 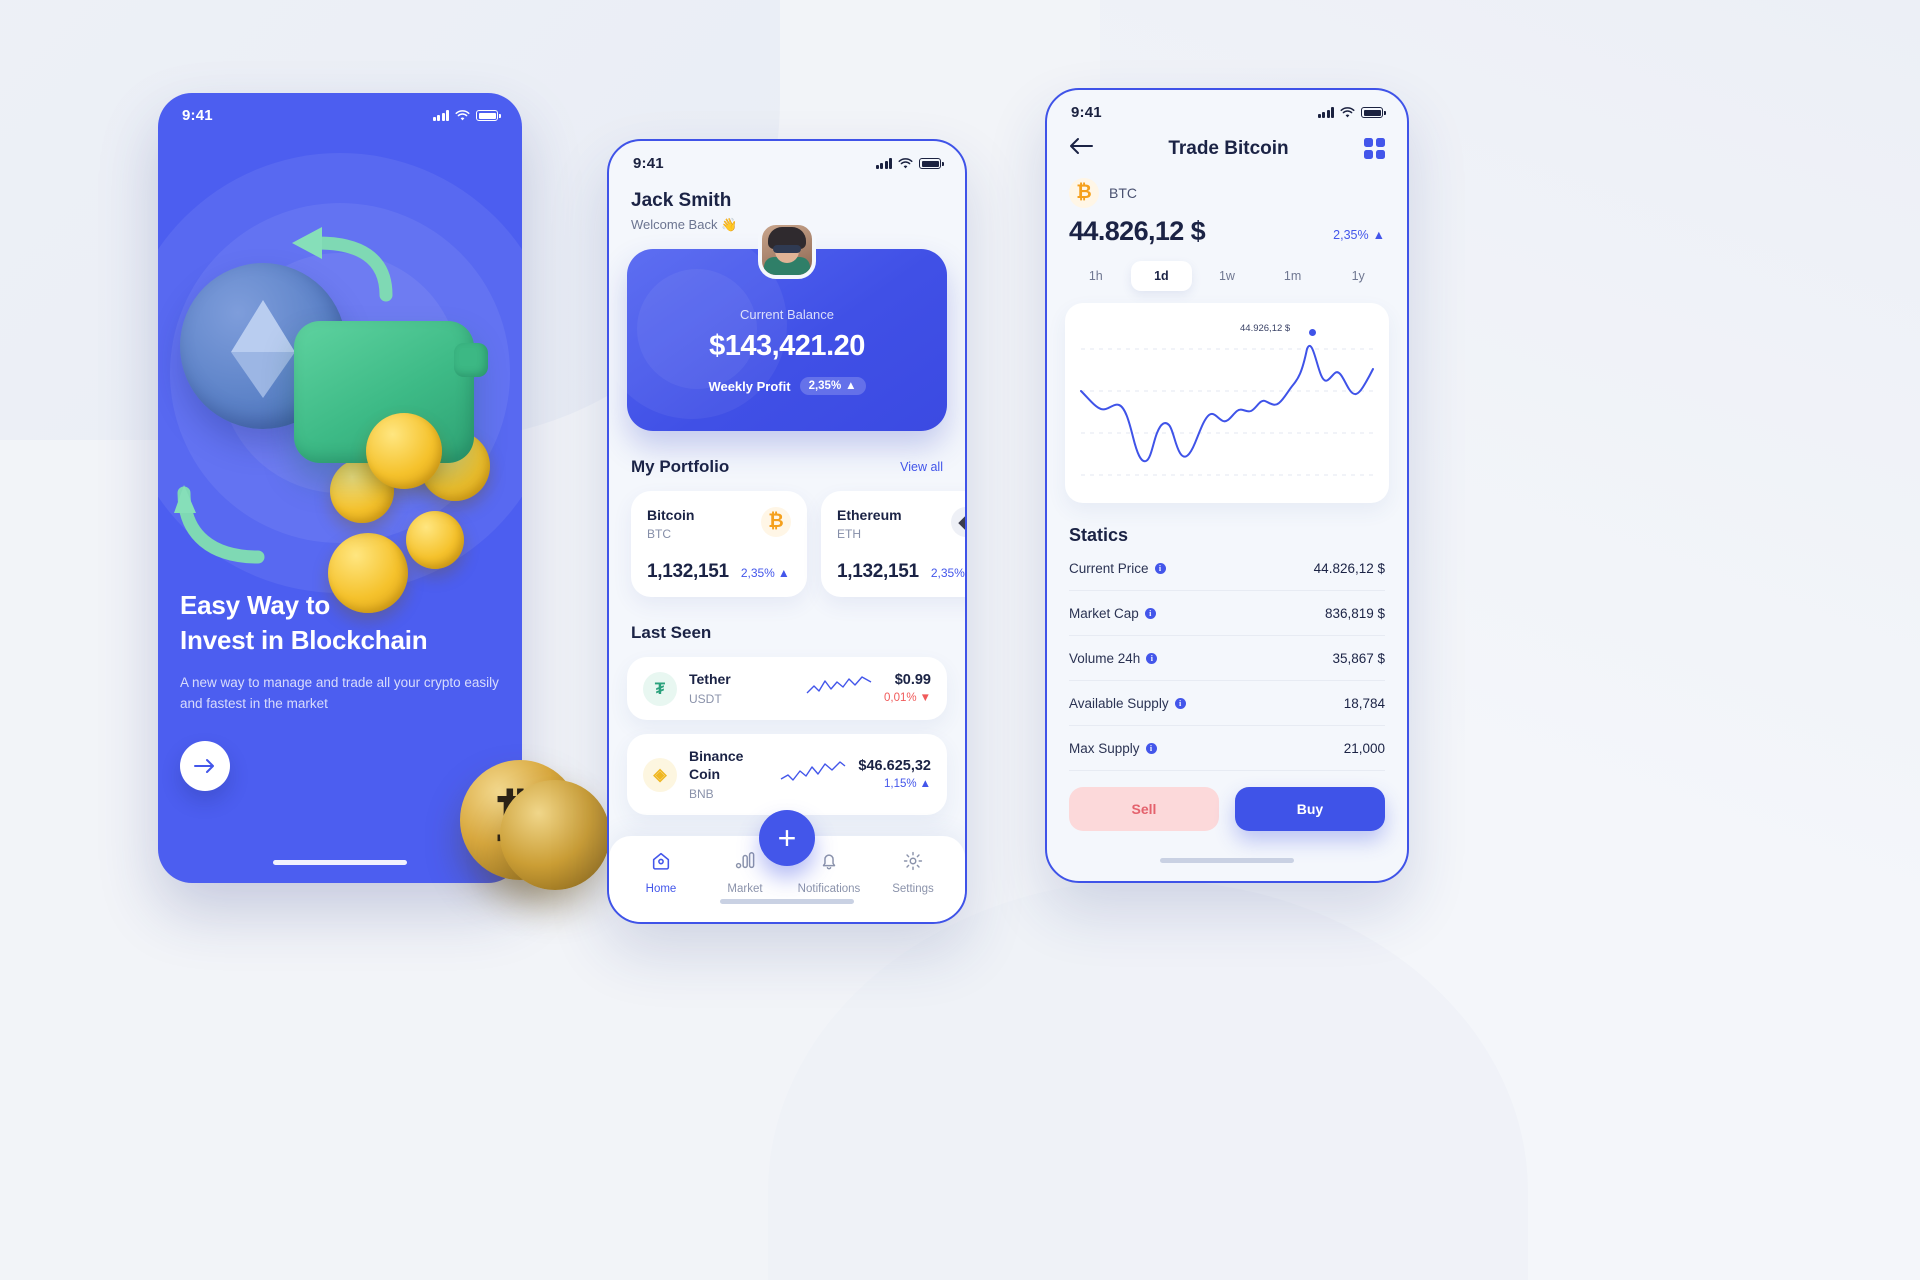 What do you see at coordinates (958, 522) in the screenshot?
I see `ethereum-icon: ◆` at bounding box center [958, 522].